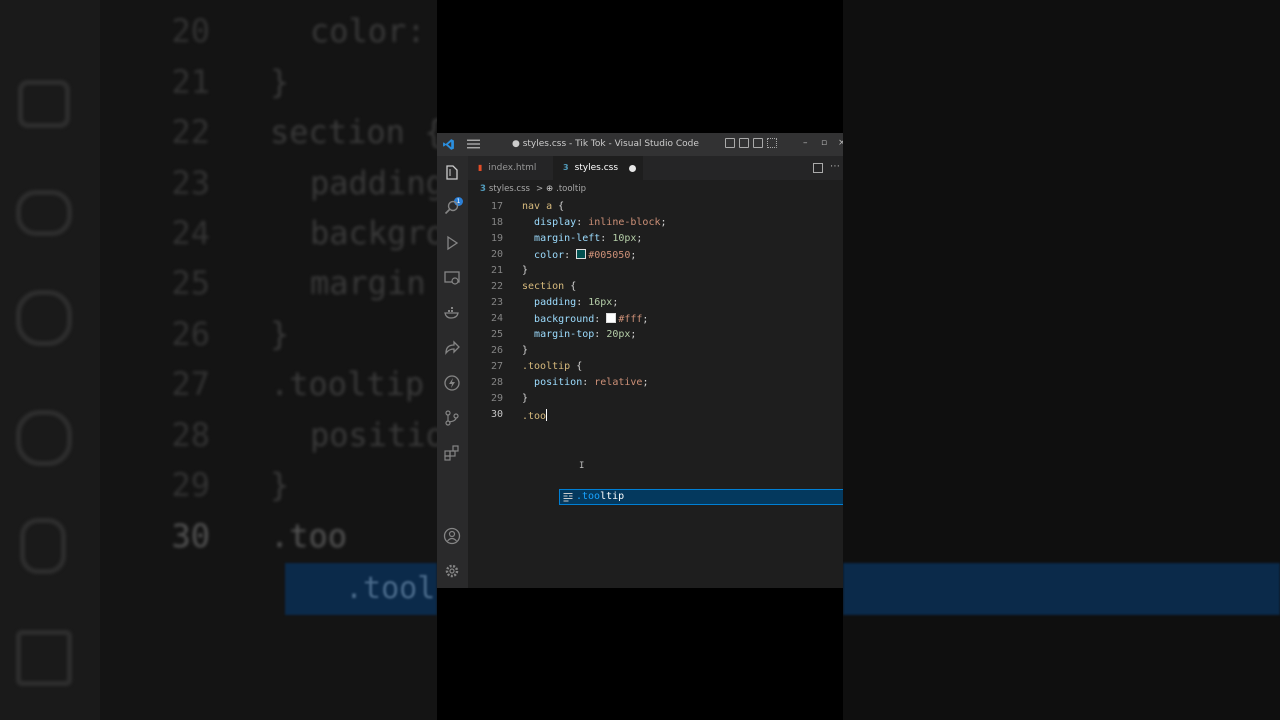  What do you see at coordinates (588, 238) in the screenshot?
I see `code-token: margin-left: 10px;` at bounding box center [588, 238].